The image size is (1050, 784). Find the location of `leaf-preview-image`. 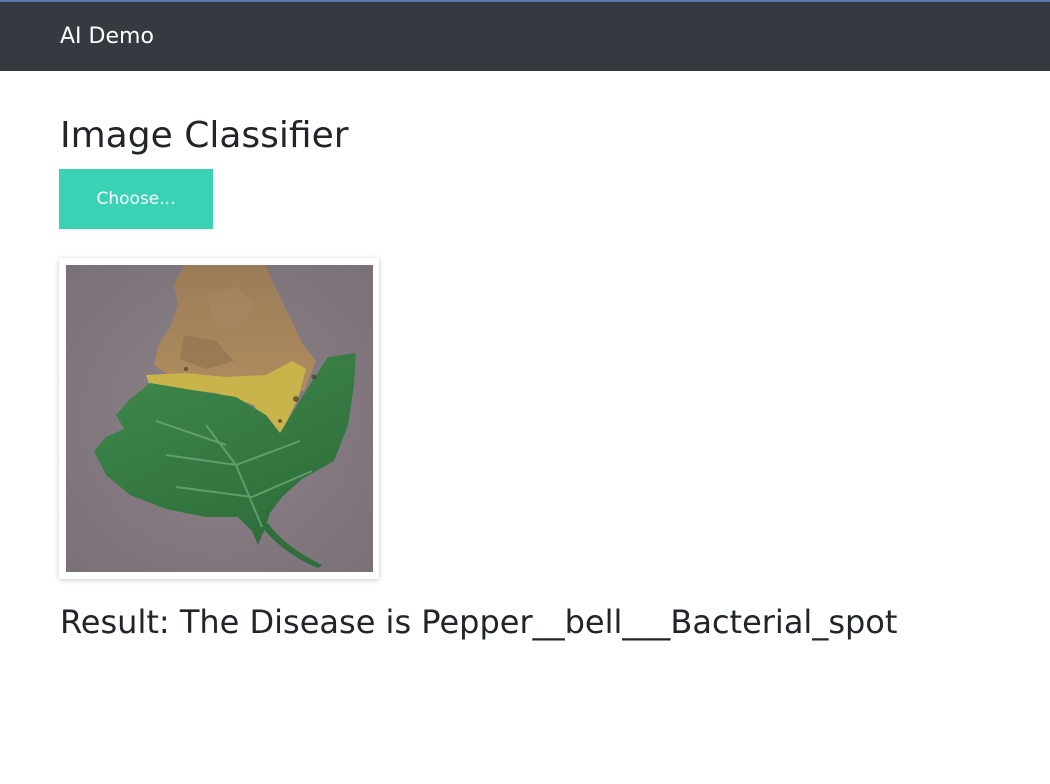

leaf-preview-image is located at coordinates (219, 418).